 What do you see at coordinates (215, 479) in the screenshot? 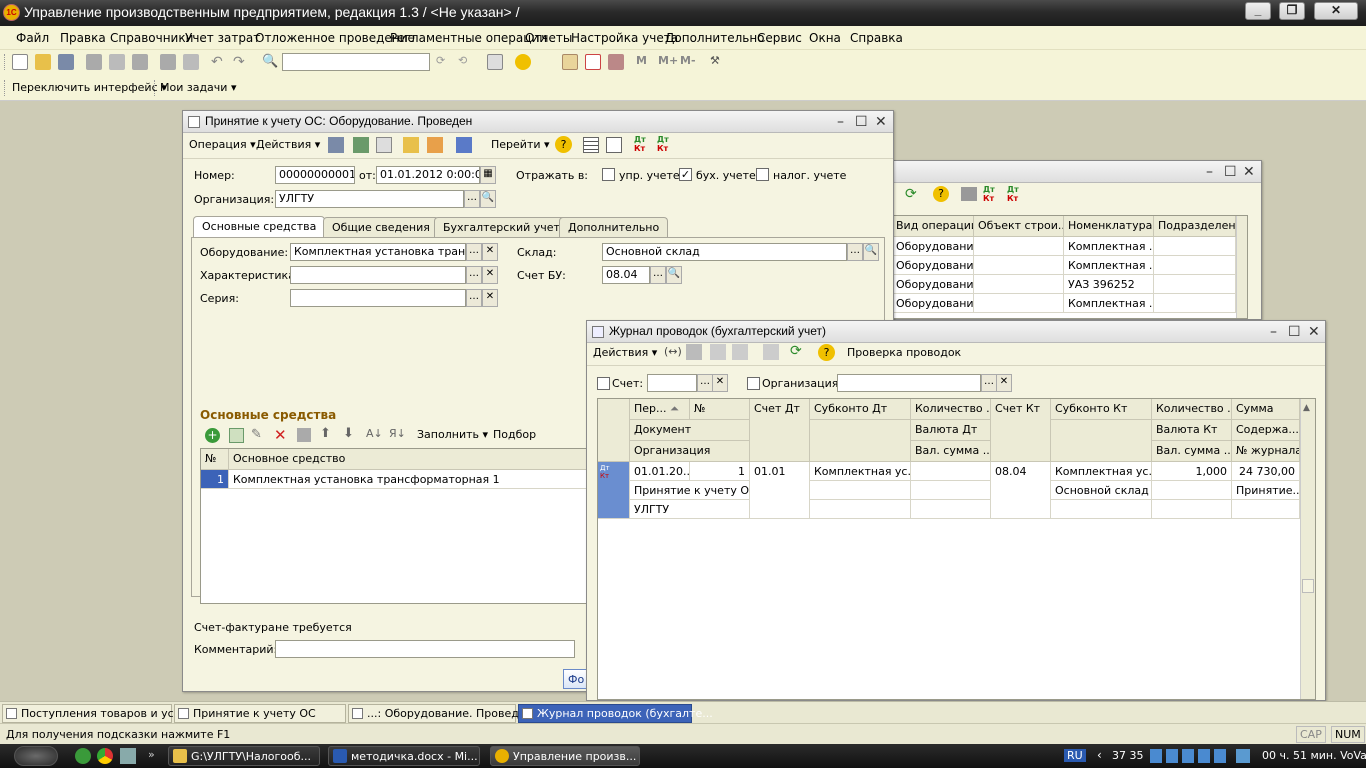
I see `row-number-cell: 1` at bounding box center [215, 479].